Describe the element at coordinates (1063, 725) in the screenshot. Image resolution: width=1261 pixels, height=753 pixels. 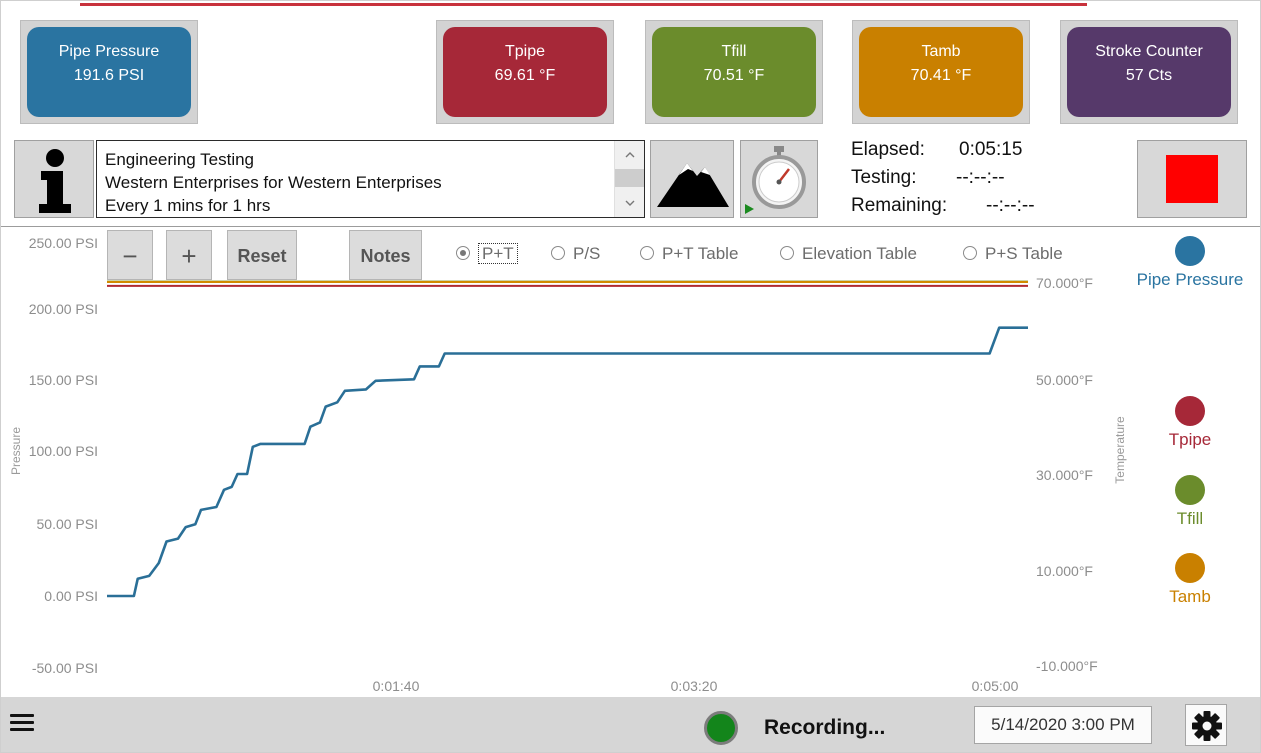
I see `datetime-field: 5/14/2020 3:00 PM` at that location.